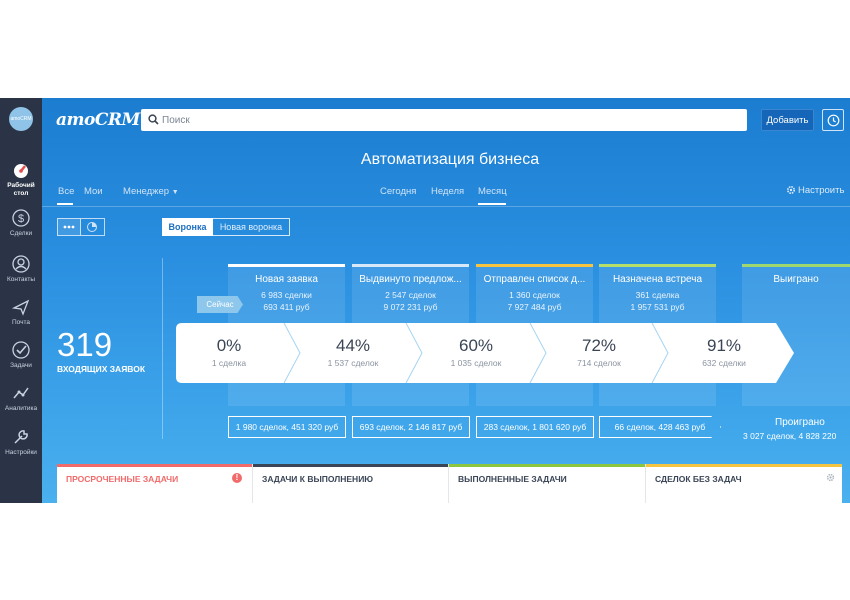 This screenshot has width=850, height=600. Describe the element at coordinates (790, 436) in the screenshot. I see `lost-value: 3 027 сделок, 4 828 220` at that location.